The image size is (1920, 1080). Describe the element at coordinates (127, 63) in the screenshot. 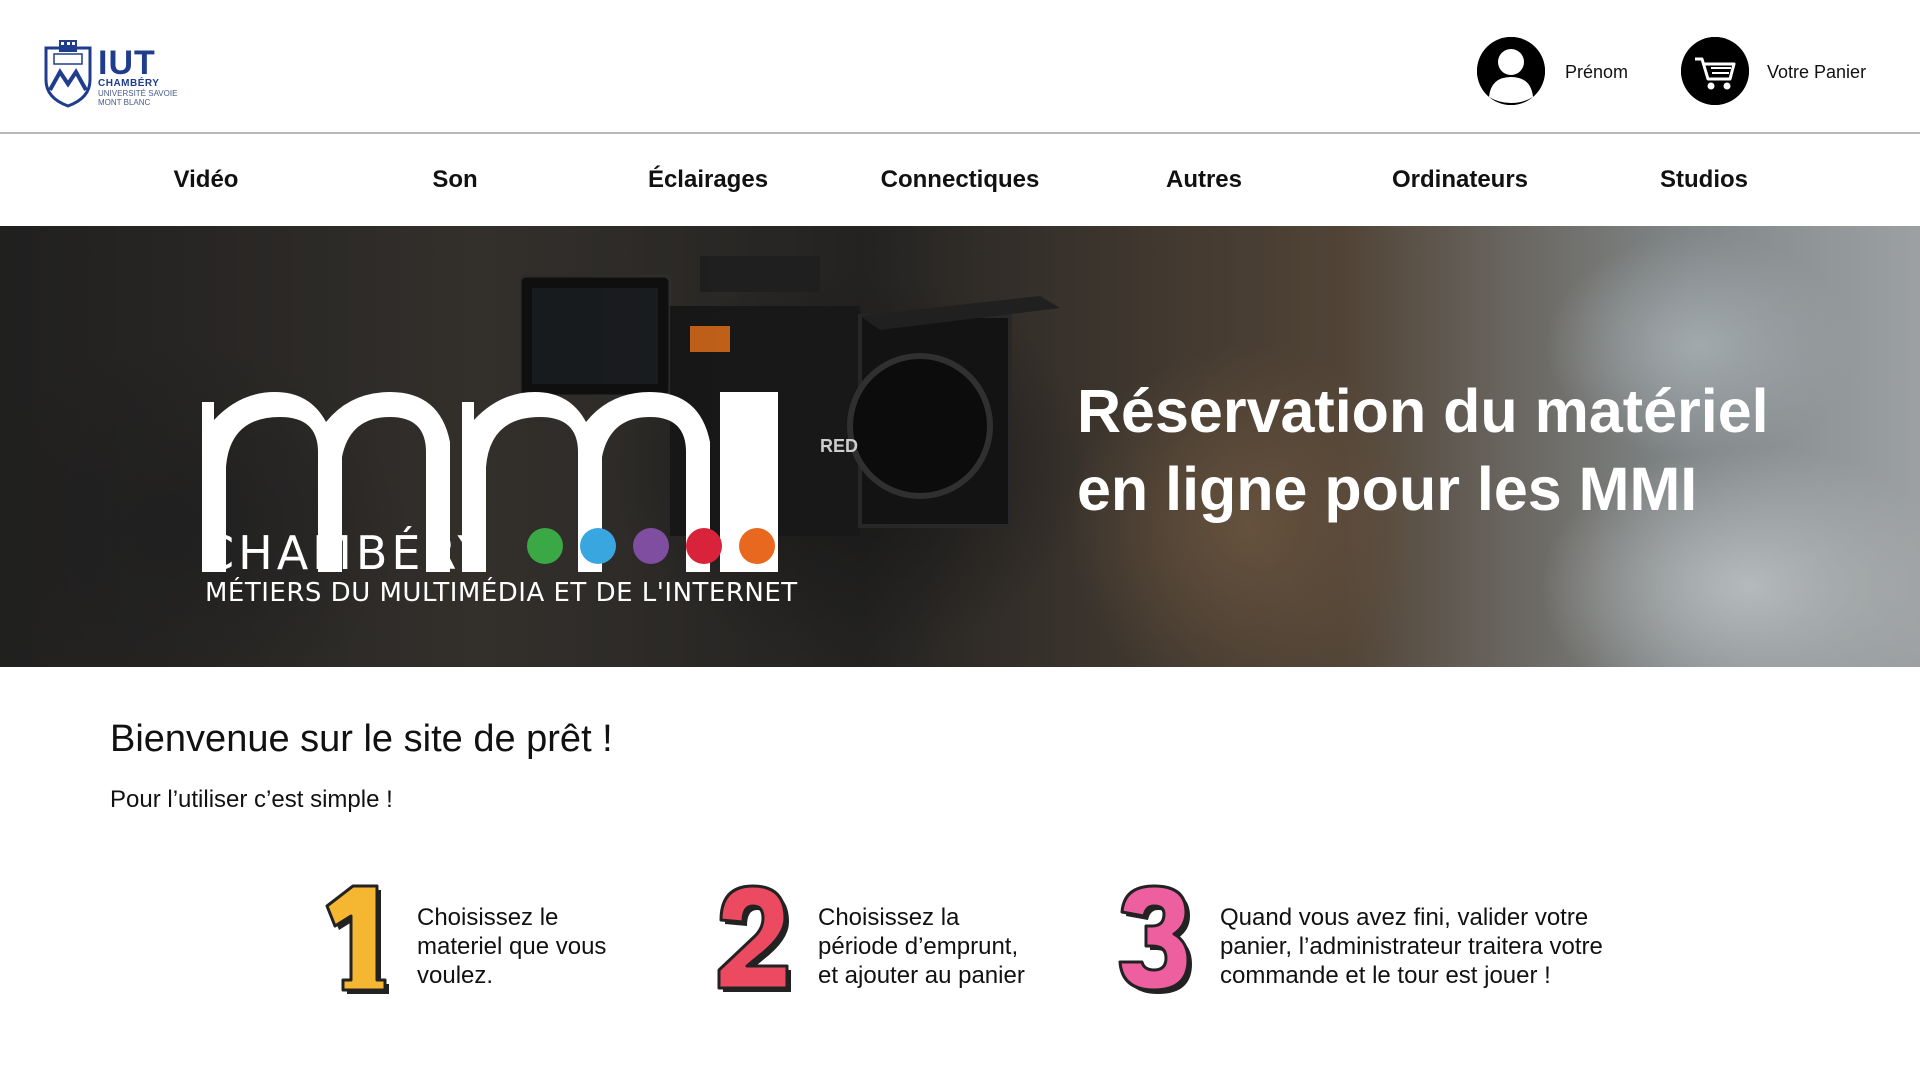

I see `logo-iut: IUT` at that location.